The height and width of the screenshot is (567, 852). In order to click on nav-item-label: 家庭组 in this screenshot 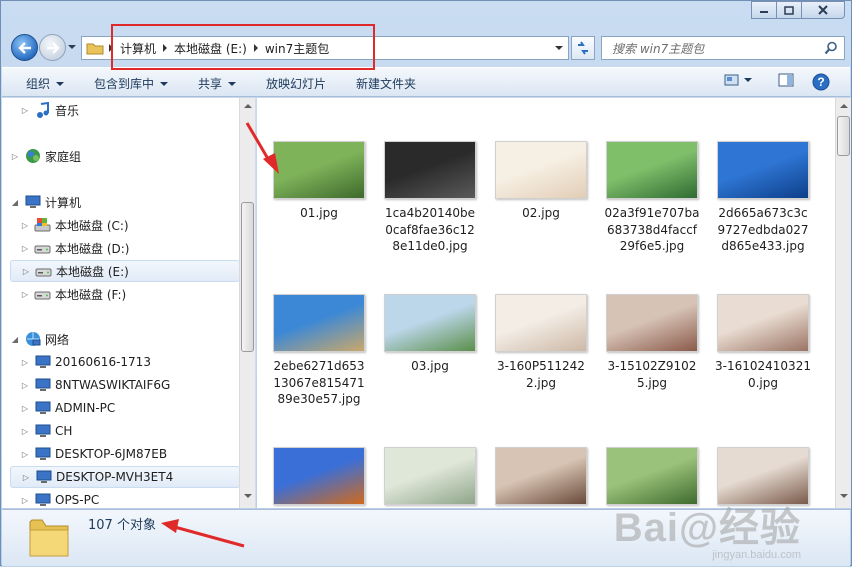, I will do `click(63, 156)`.